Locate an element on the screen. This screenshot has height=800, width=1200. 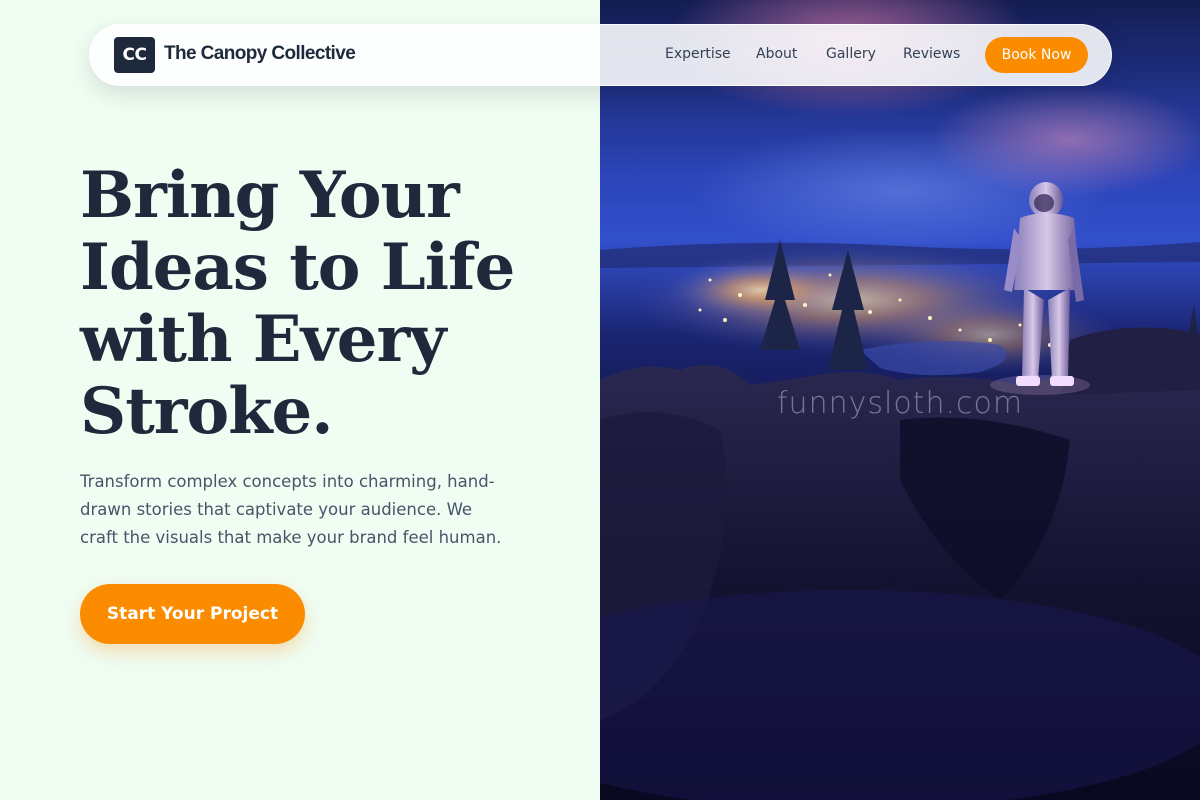
brand-name: The Canopy Collective is located at coordinates (260, 54).